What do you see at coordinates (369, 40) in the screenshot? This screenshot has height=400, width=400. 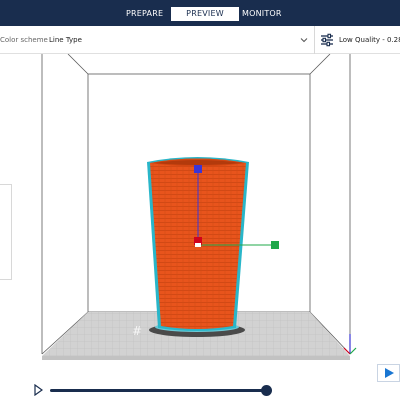 I see `print-settings-summary: Low Quality - 0.28mm` at bounding box center [369, 40].